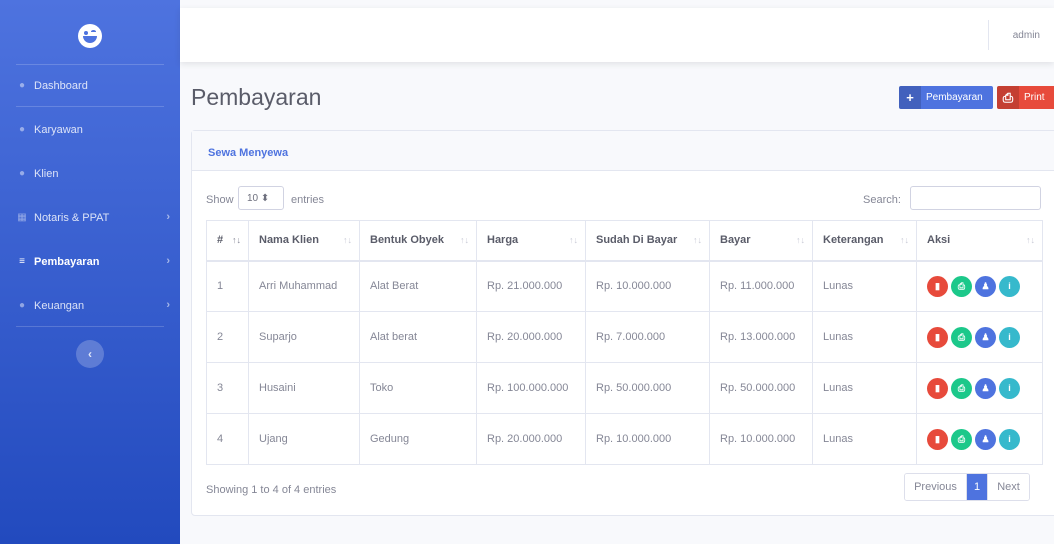 The height and width of the screenshot is (544, 1054). Describe the element at coordinates (90, 174) in the screenshot. I see `sidebar-item-klien: ● Klien` at that location.